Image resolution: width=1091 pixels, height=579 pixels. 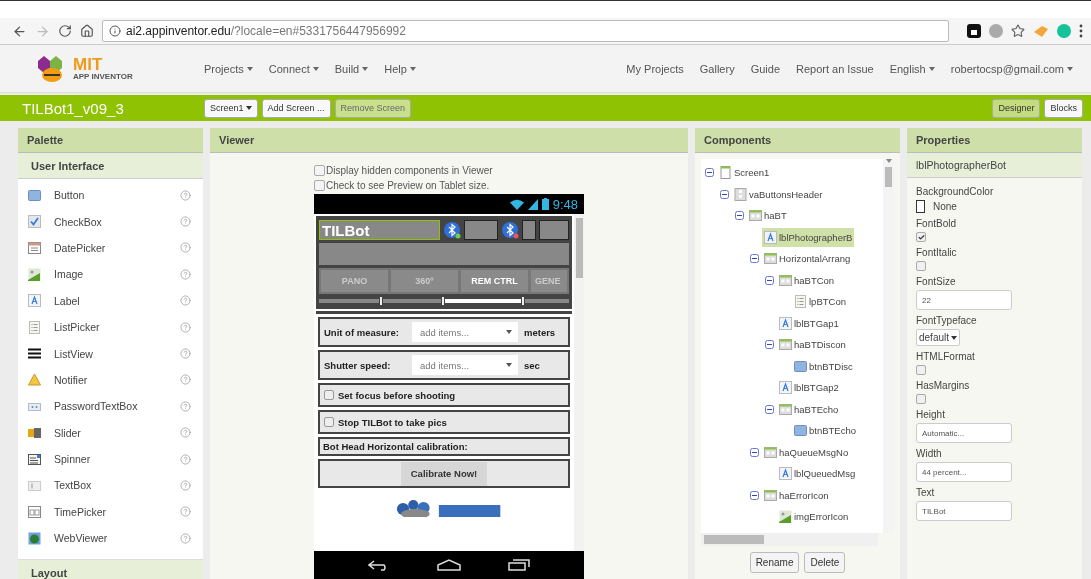 What do you see at coordinates (817, 474) in the screenshot?
I see `tree-item: lblQueuedMsg` at bounding box center [817, 474].